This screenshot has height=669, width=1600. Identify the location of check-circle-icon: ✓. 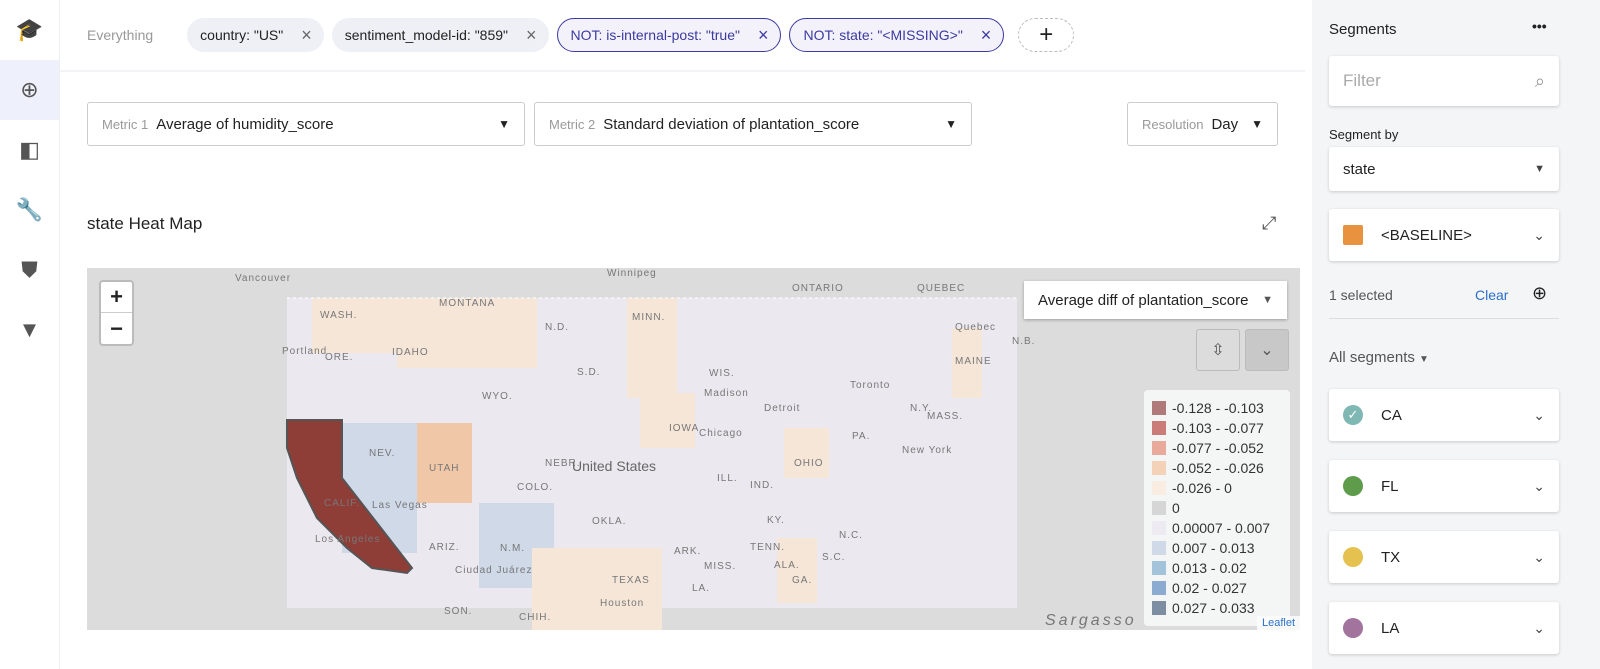
(1353, 415).